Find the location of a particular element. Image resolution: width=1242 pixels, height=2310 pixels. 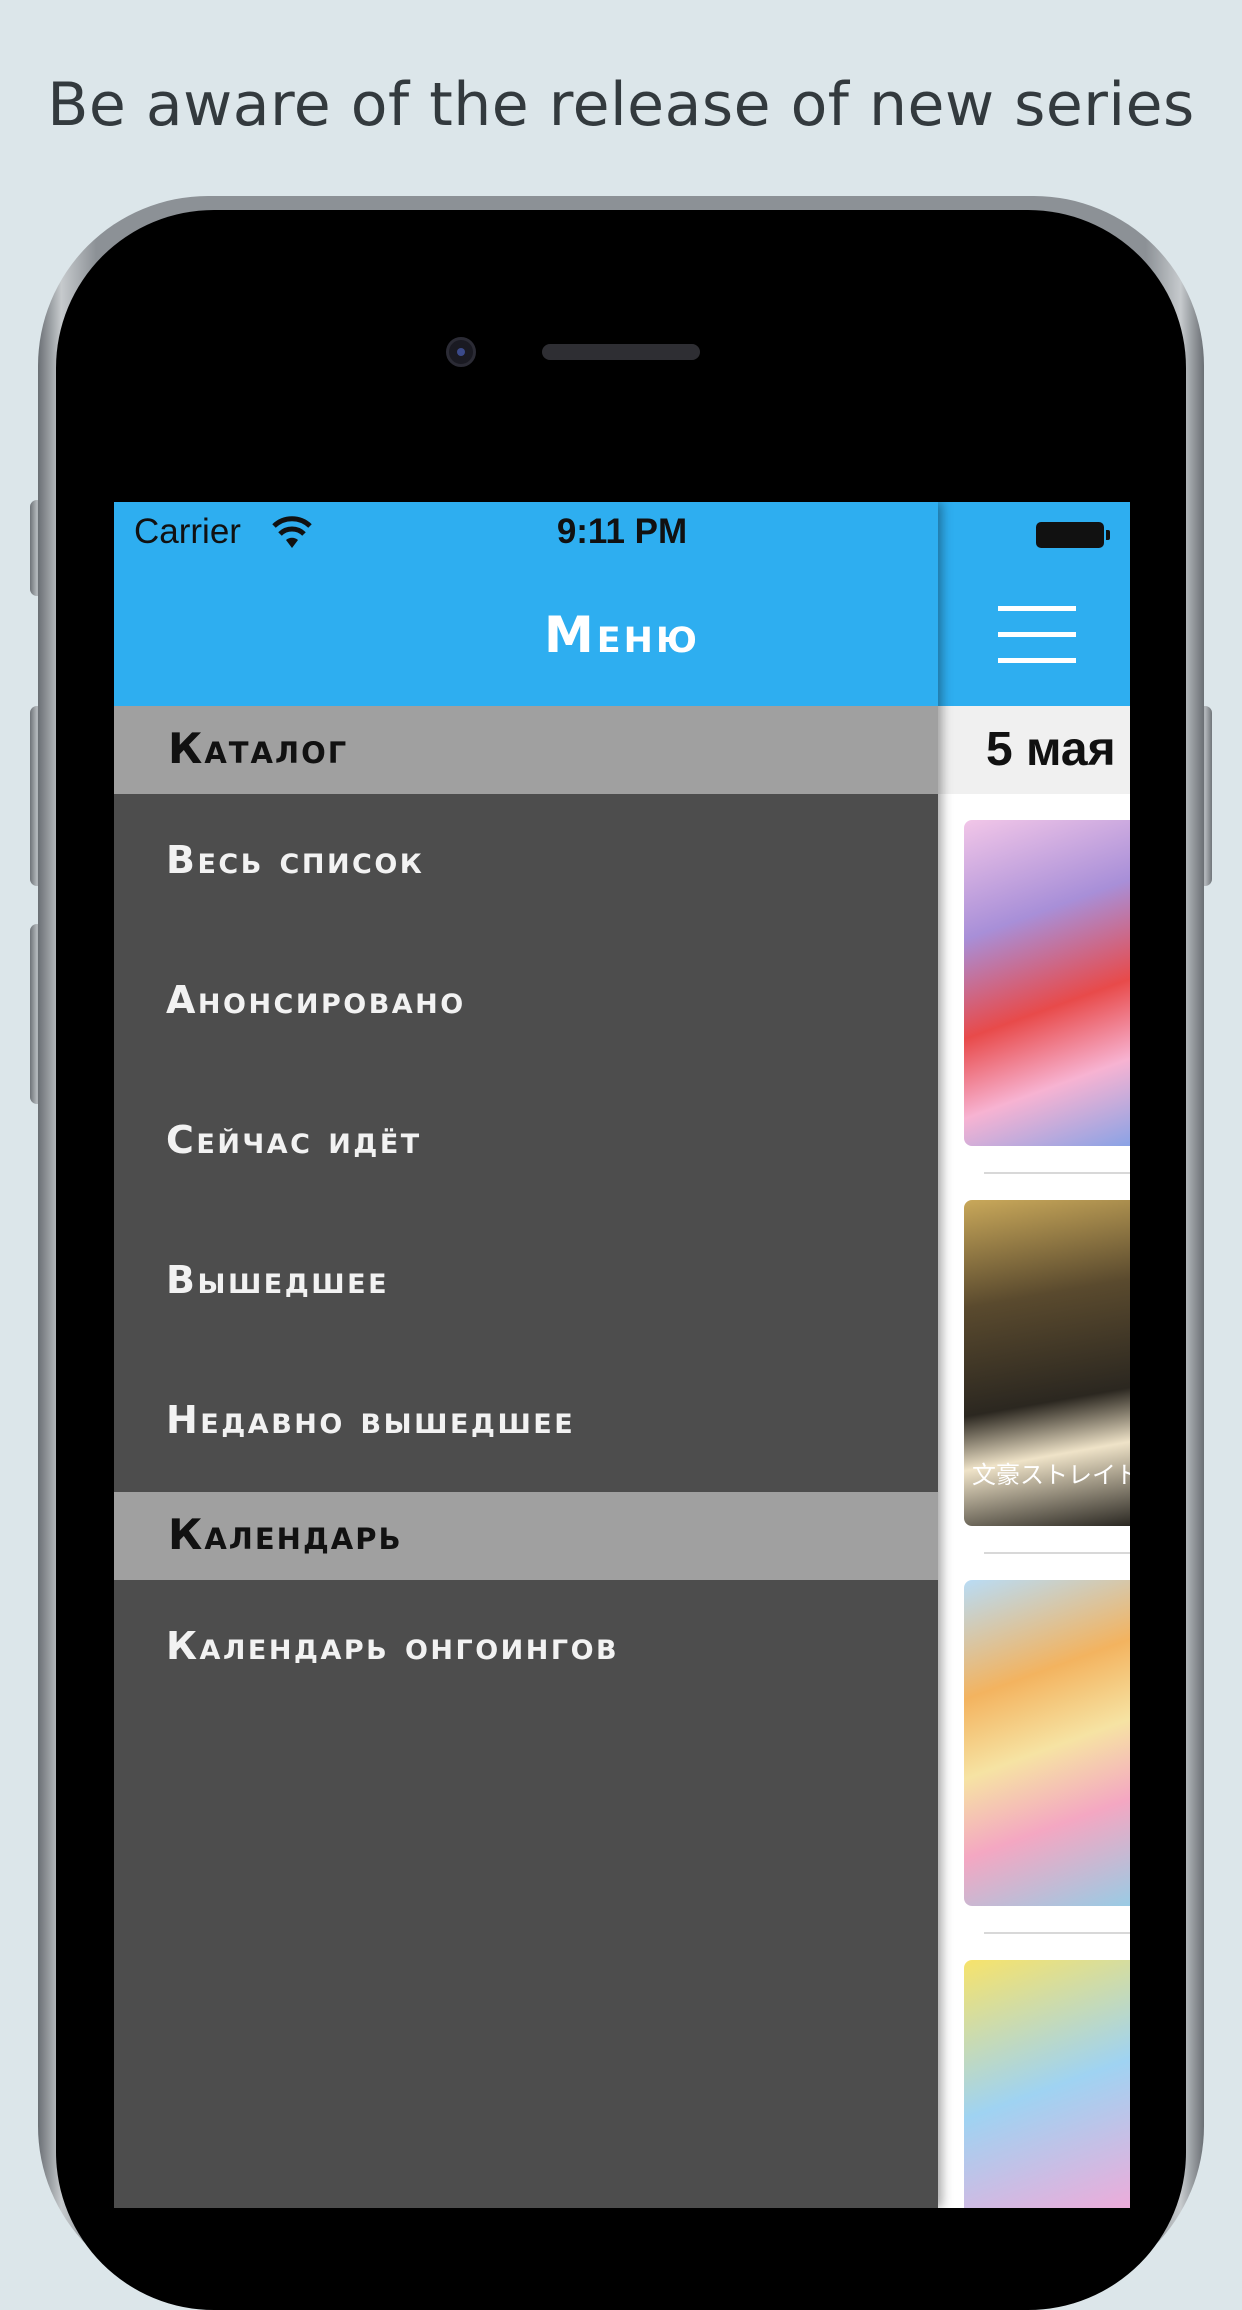

status-time: 9:11 PM is located at coordinates (622, 531).